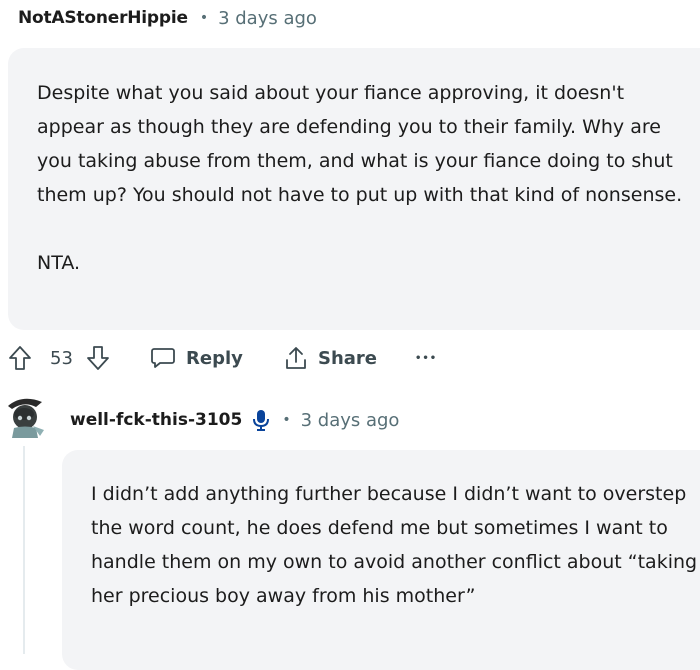 The image size is (700, 670). Describe the element at coordinates (261, 420) in the screenshot. I see `microphone-icon` at that location.